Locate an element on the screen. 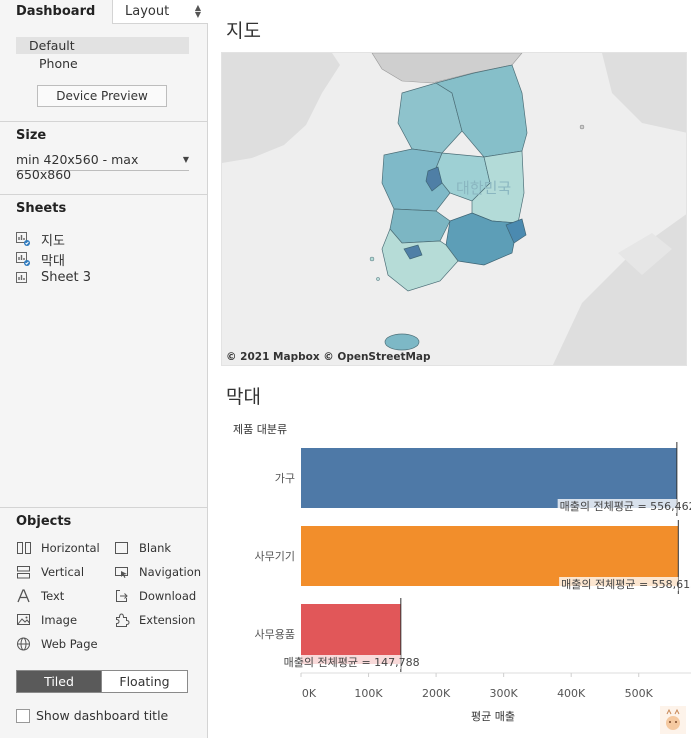 Image resolution: width=691 pixels, height=741 pixels. watermark-logo-icon is located at coordinates (673, 720).